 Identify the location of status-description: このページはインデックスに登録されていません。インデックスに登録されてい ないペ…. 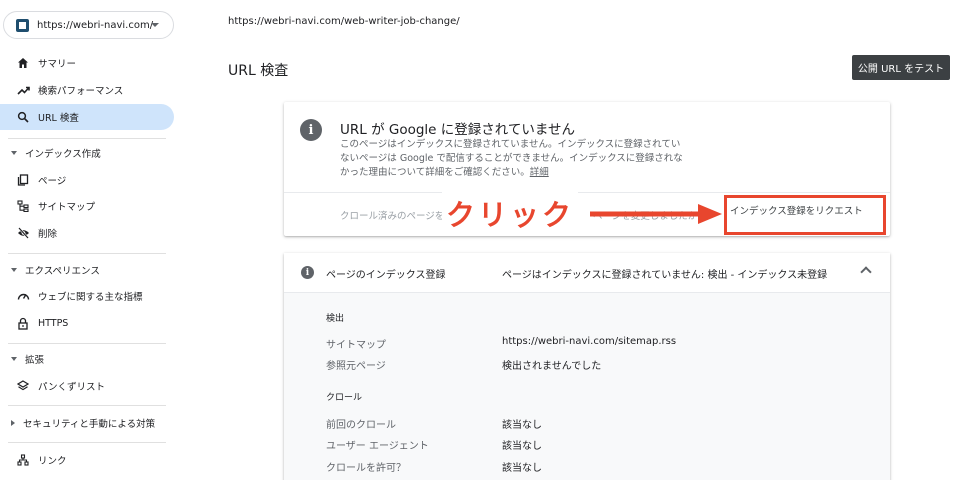
(533, 159).